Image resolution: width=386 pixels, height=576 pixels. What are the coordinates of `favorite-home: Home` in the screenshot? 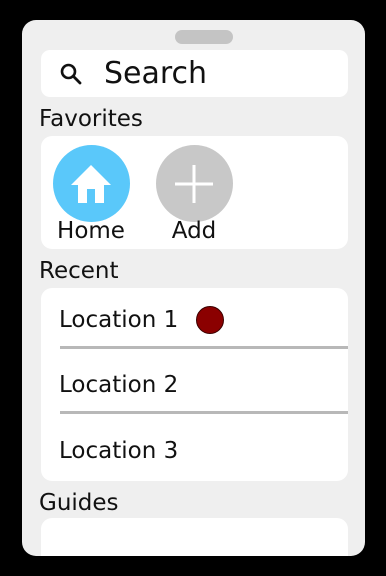 It's located at (91, 194).